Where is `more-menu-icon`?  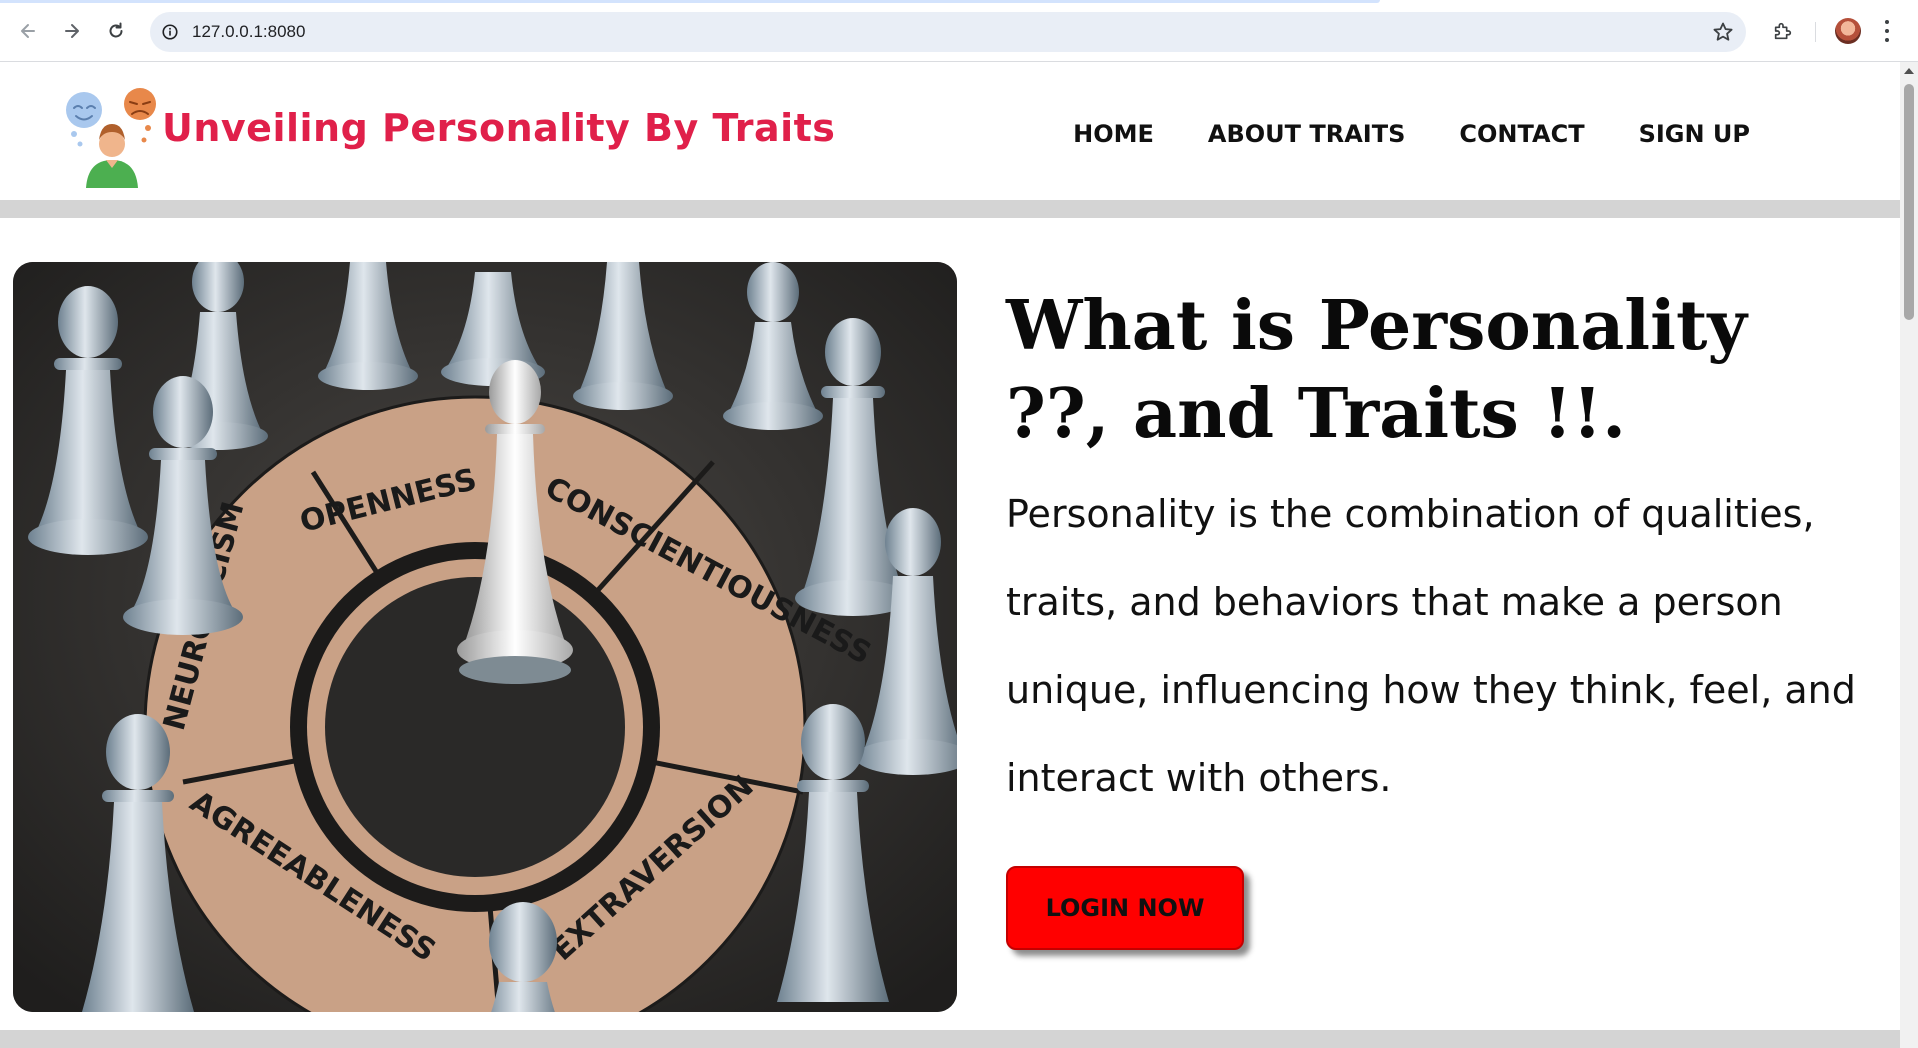 more-menu-icon is located at coordinates (1887, 31).